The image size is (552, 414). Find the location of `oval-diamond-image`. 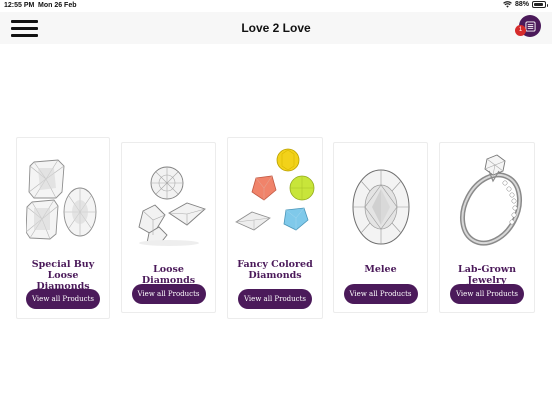

oval-diamond-image is located at coordinates (380, 207).